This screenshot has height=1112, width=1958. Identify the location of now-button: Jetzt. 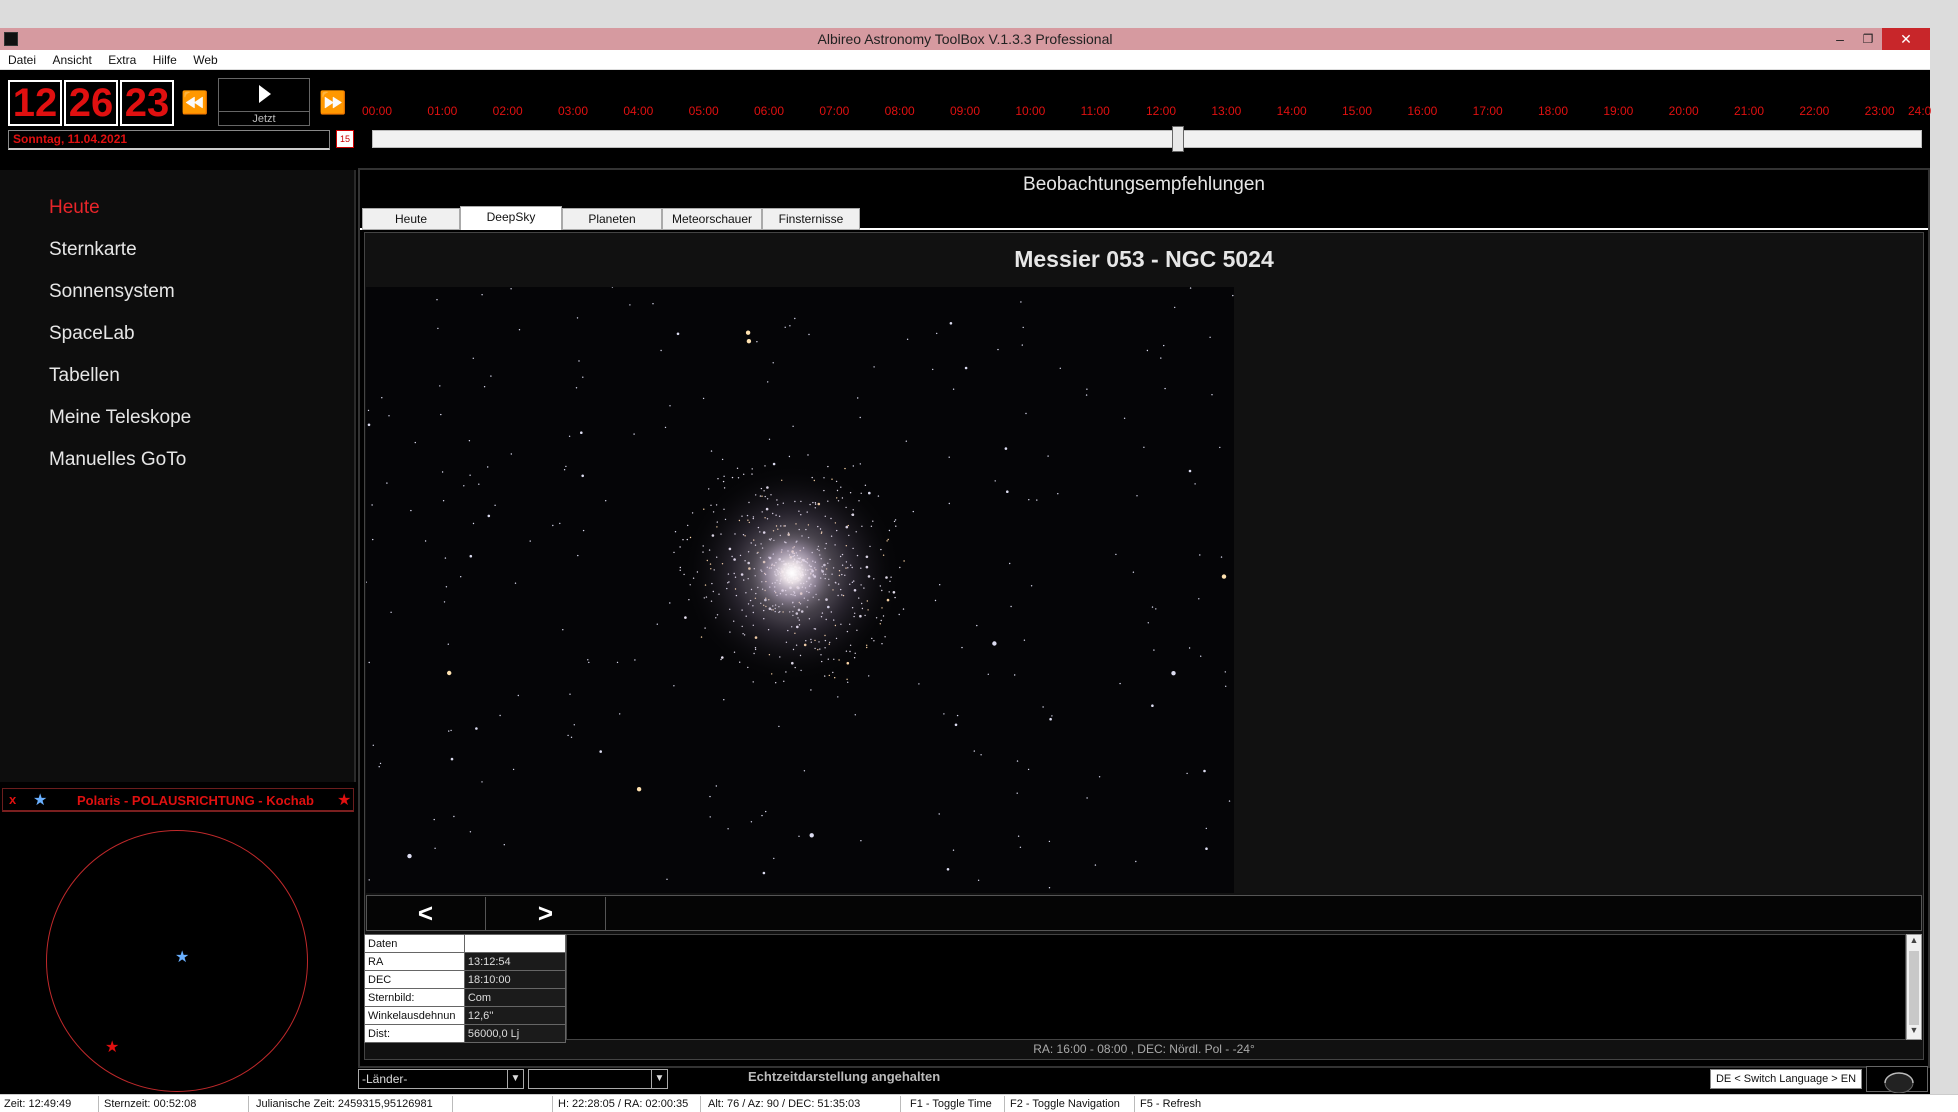
(264, 102).